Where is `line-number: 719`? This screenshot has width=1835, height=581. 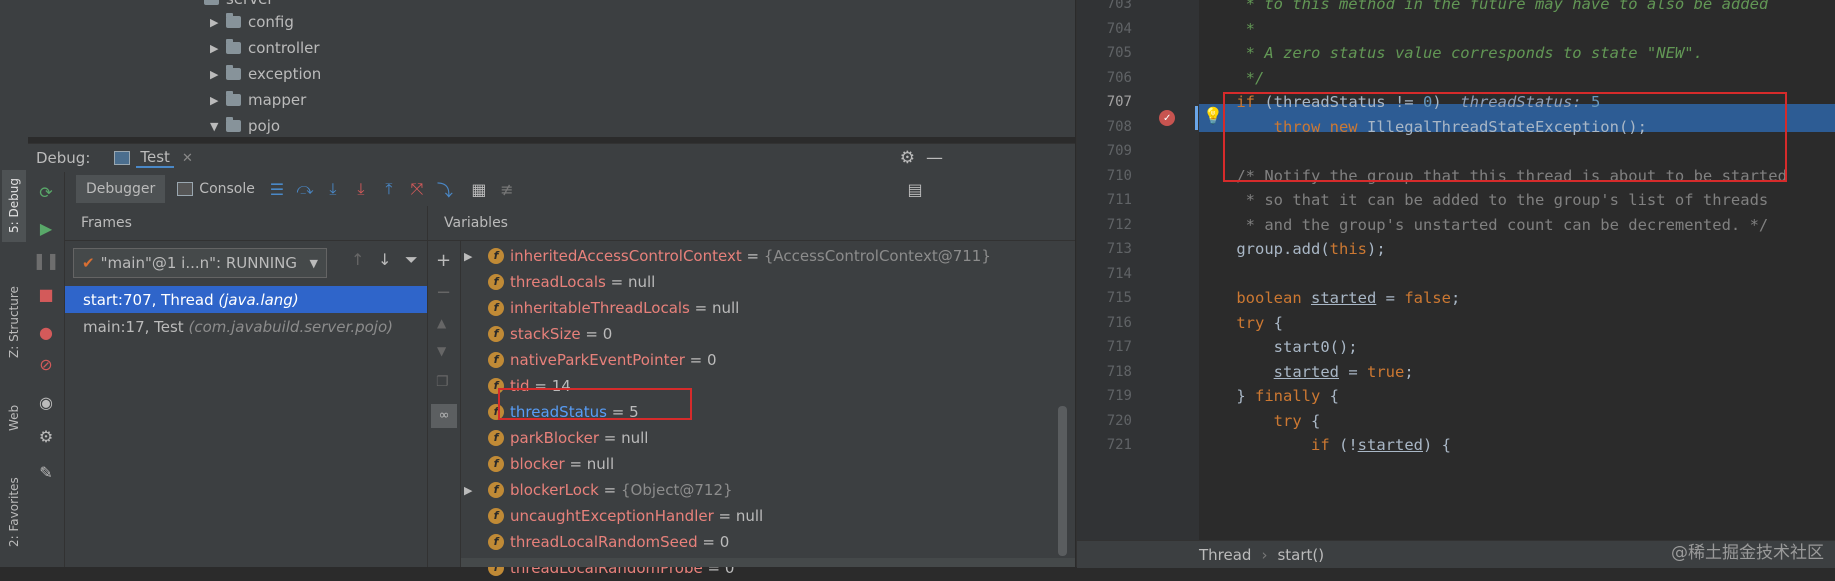 line-number: 719 is located at coordinates (1119, 396).